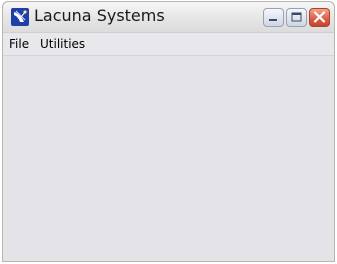 This screenshot has width=337, height=264. Describe the element at coordinates (168, 17) in the screenshot. I see `title-bar: Lacuna Systems` at that location.